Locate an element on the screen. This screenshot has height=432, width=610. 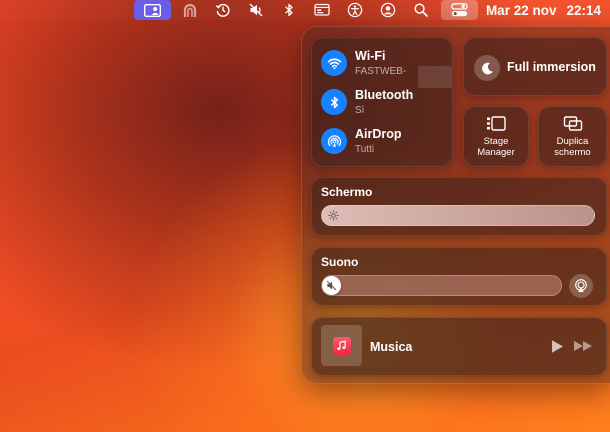
control-center-status-item is located at coordinates (459, 10).